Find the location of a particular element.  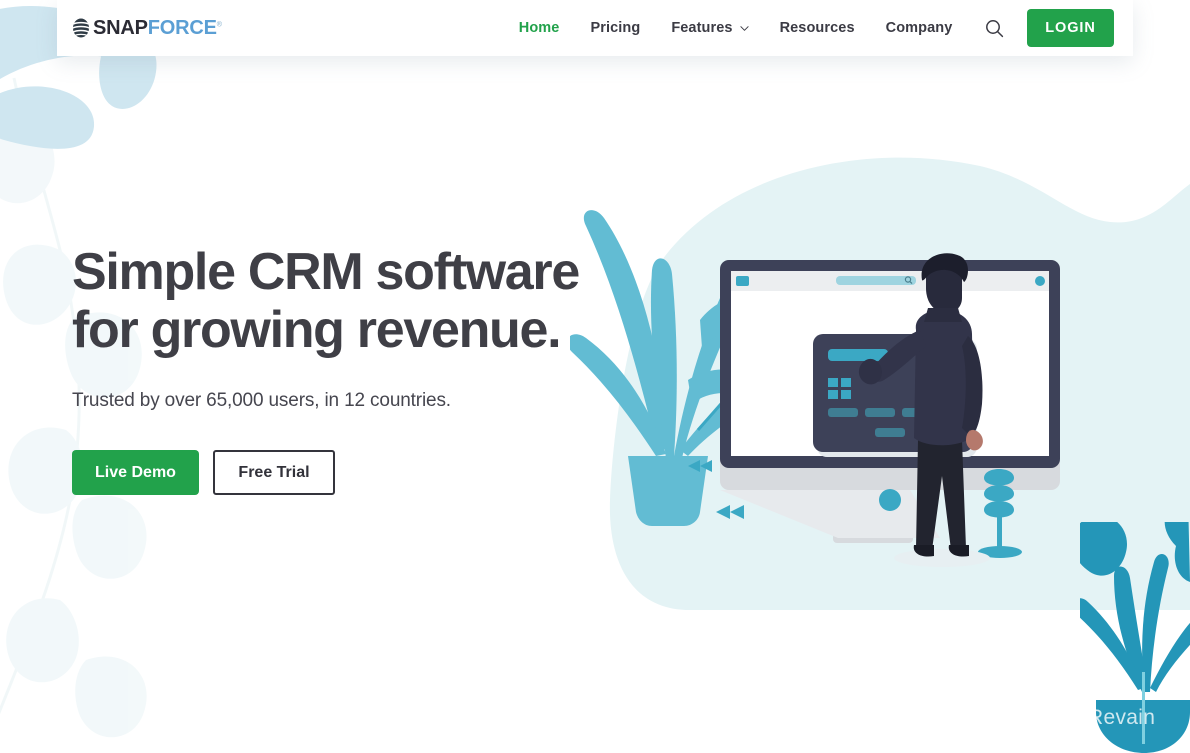

nav-item-company: Company is located at coordinates (919, 28).